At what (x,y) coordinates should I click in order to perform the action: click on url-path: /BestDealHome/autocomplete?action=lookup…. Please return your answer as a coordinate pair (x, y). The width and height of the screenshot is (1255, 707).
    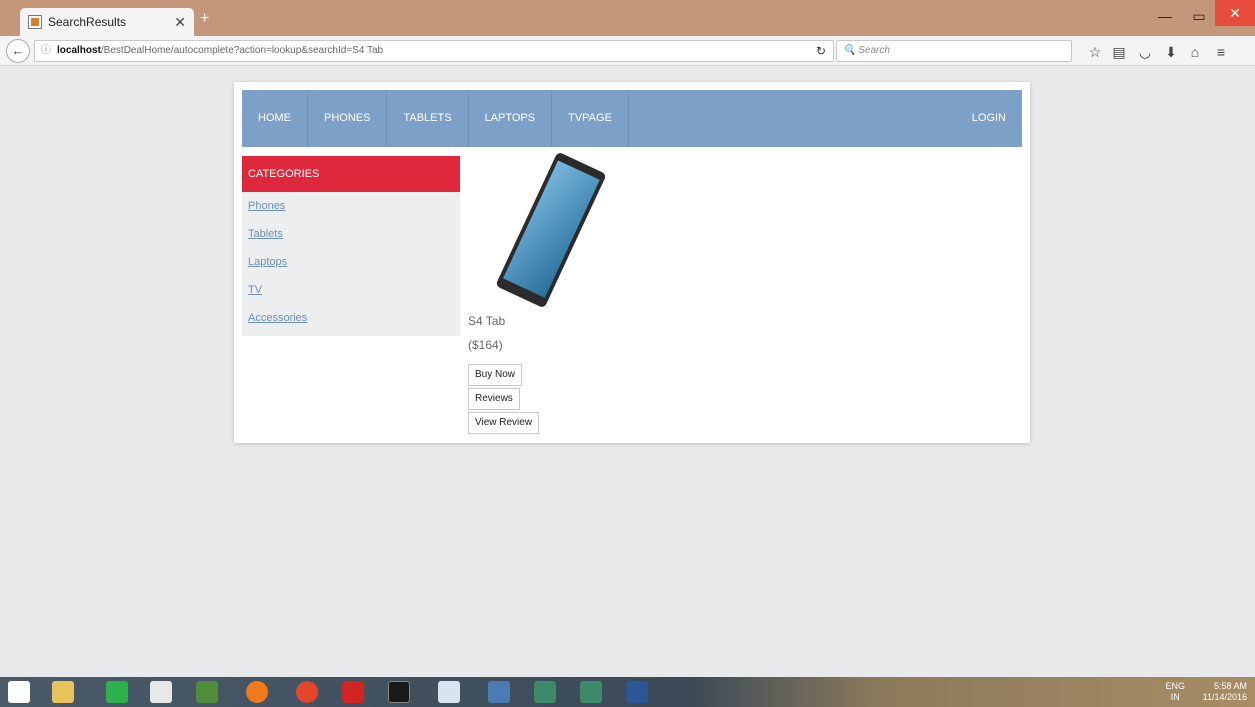
    Looking at the image, I should click on (242, 50).